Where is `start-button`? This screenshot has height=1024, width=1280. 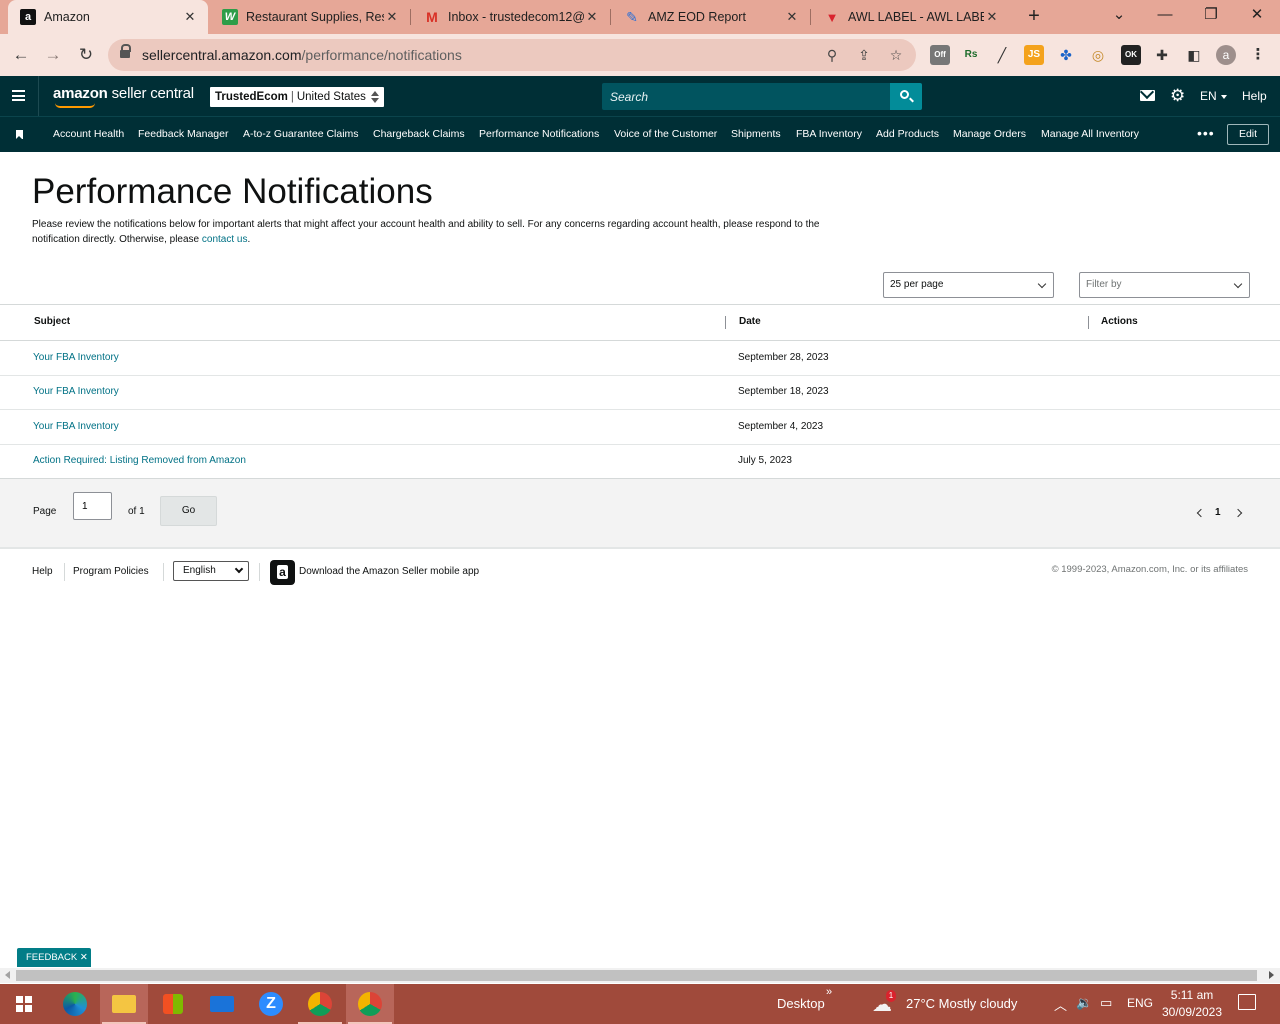 start-button is located at coordinates (24, 1004).